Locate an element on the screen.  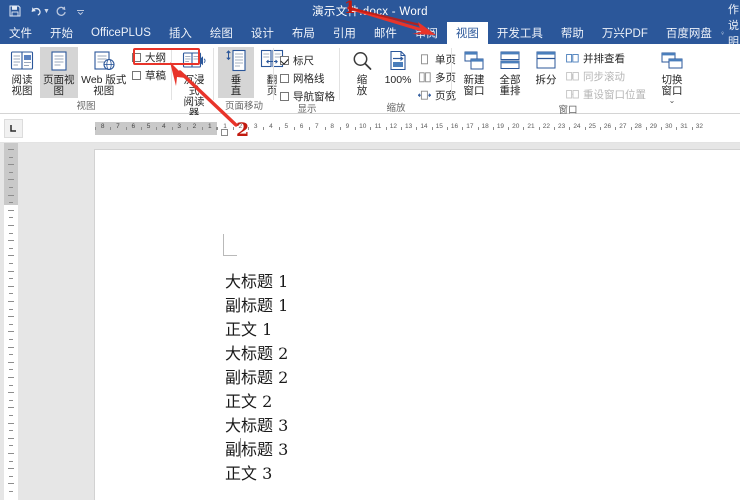
window-row-list: 并排查看 同步滚动 重设窗口位置 is located at coordinates (606, 74).